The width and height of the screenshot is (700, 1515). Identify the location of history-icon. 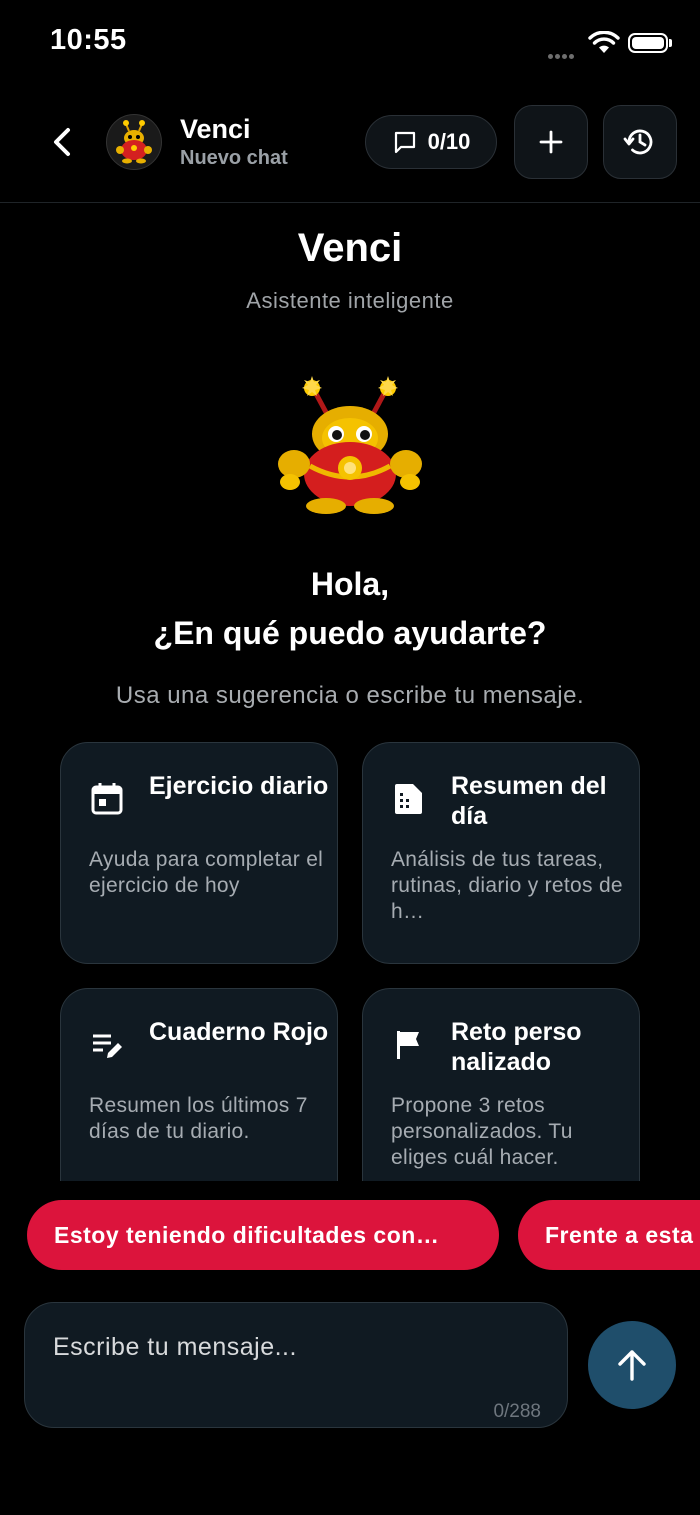
(638, 142).